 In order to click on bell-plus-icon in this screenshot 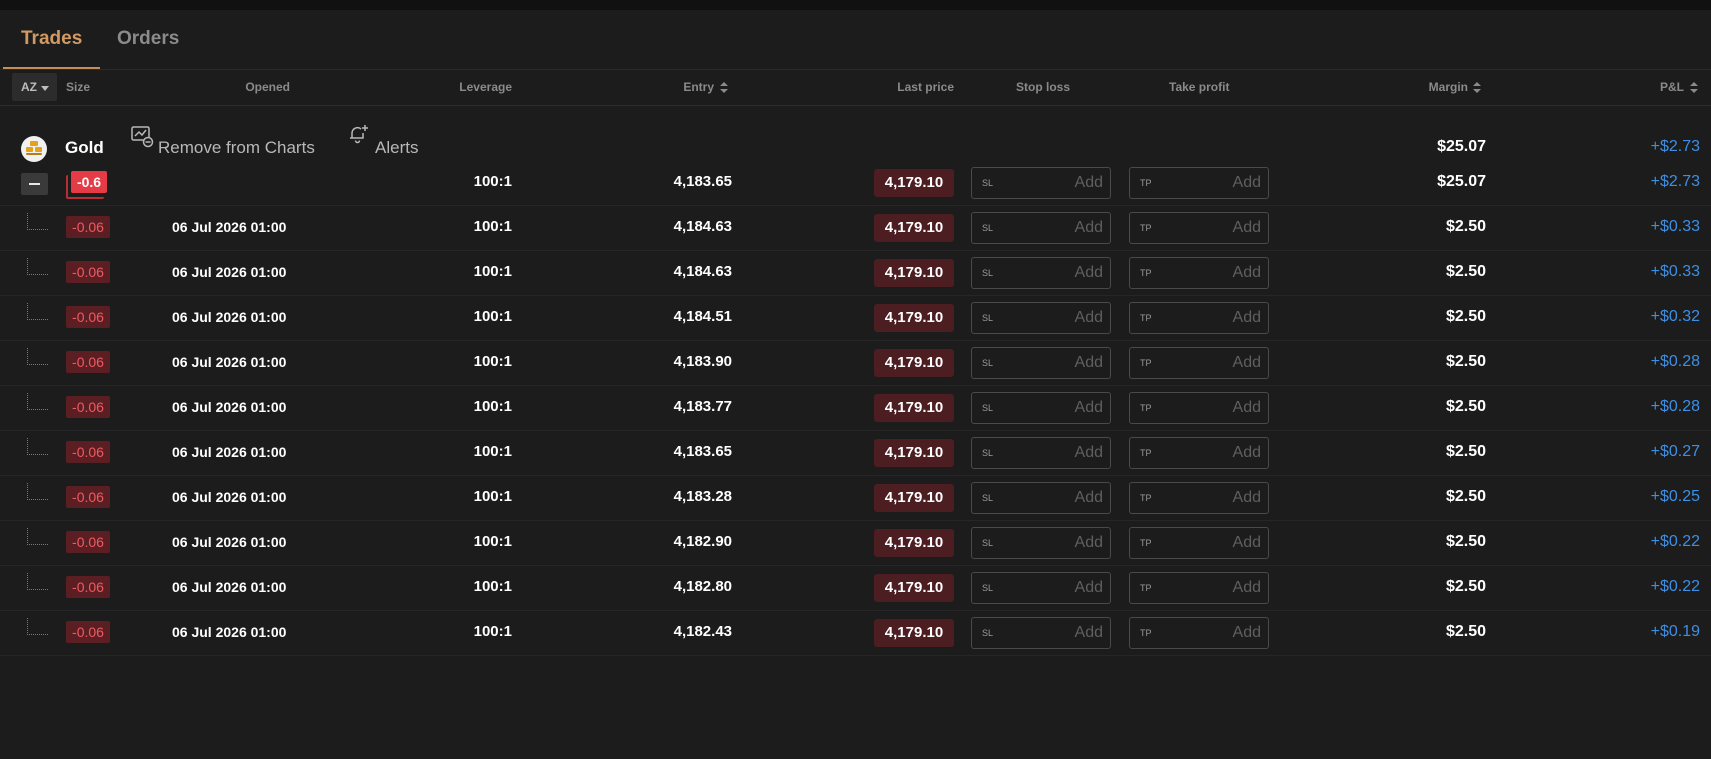, I will do `click(358, 134)`.